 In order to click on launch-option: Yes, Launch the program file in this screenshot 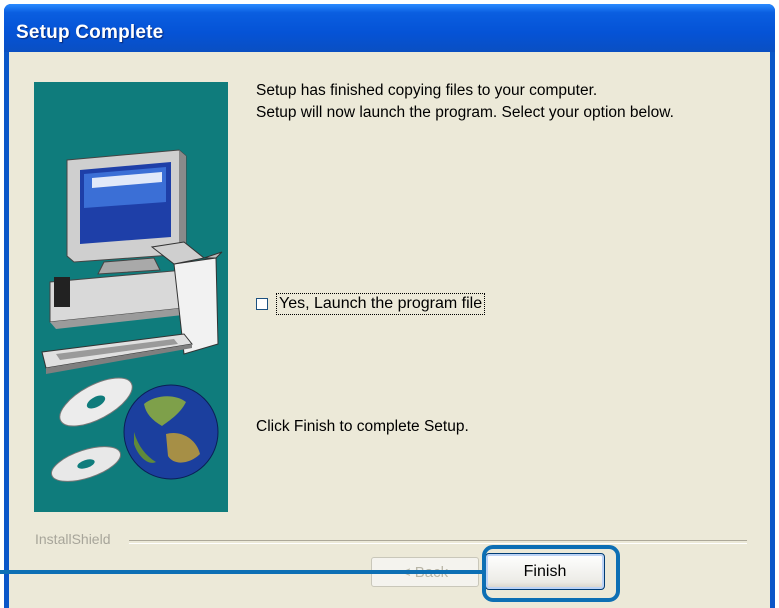, I will do `click(371, 304)`.